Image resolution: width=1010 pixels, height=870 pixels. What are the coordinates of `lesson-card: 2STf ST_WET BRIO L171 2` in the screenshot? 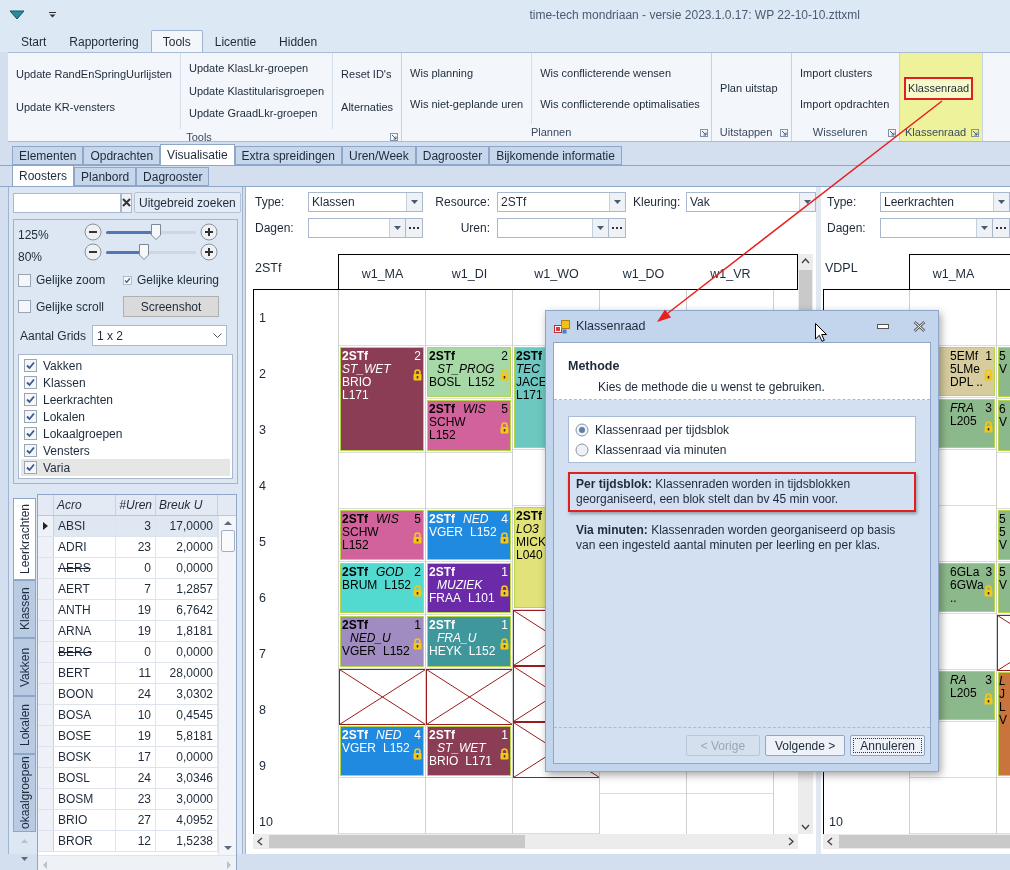 It's located at (382, 399).